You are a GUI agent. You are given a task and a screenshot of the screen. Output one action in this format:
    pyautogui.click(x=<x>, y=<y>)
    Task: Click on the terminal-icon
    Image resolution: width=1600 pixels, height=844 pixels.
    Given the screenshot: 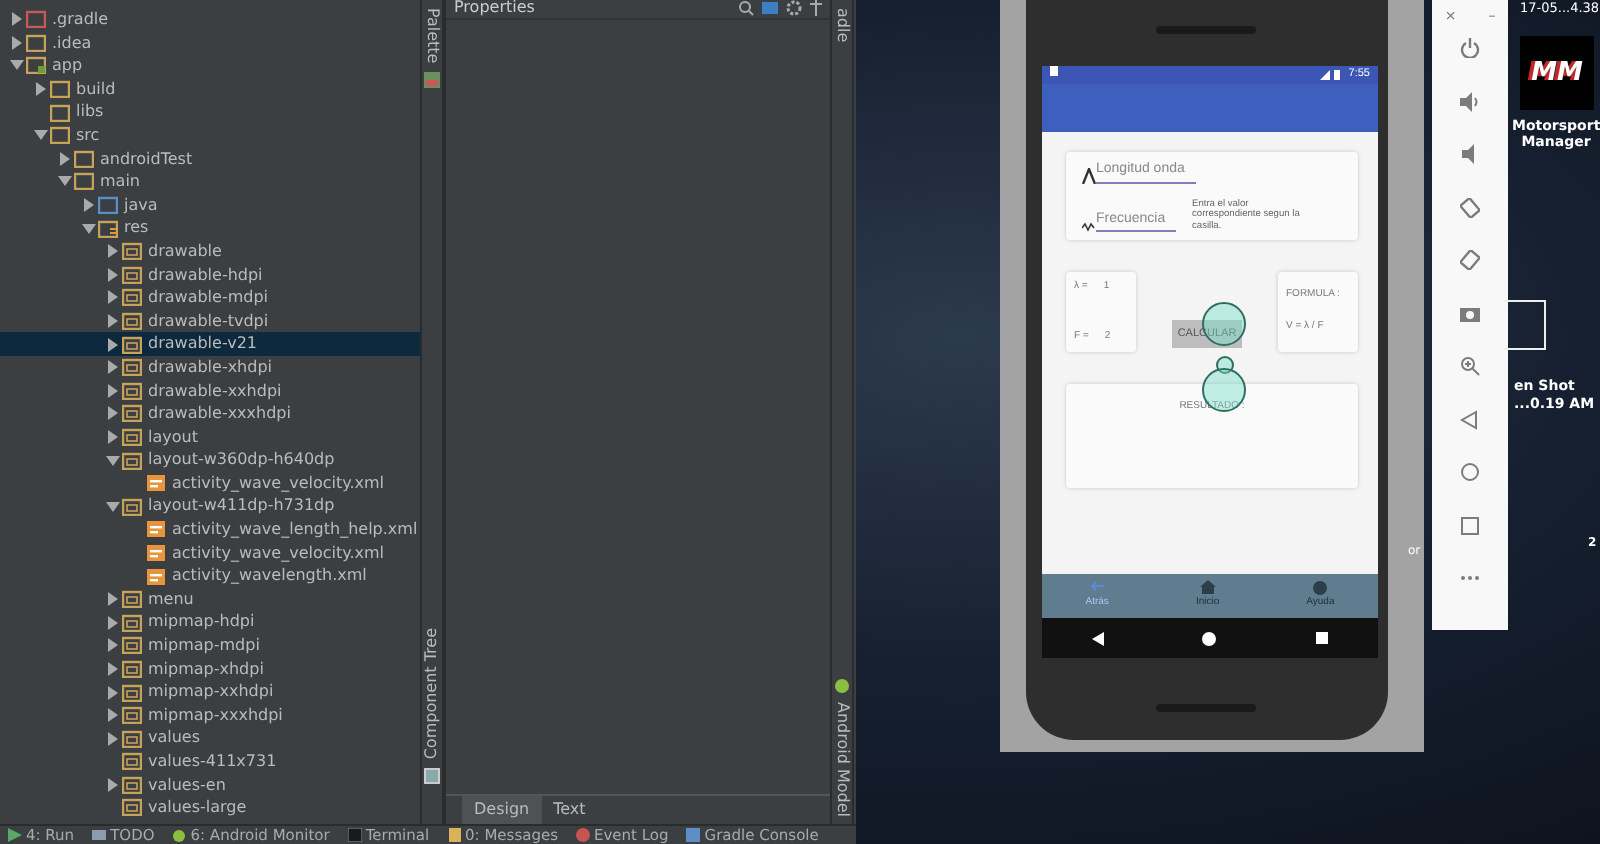 What is the action you would take?
    pyautogui.click(x=354, y=835)
    